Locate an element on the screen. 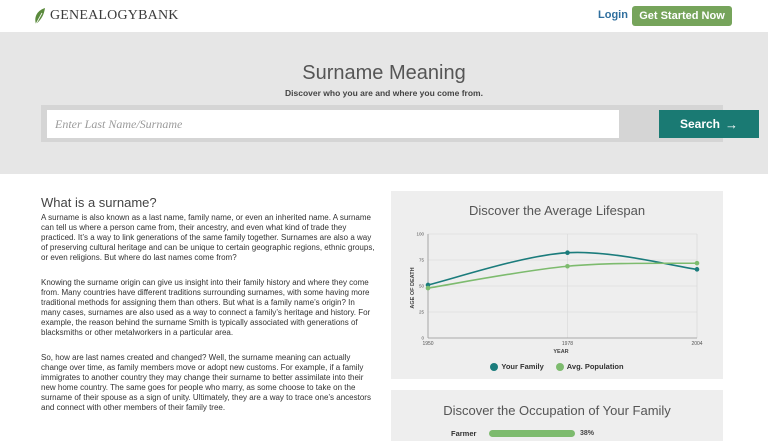  legend-item-your-family: Your Family is located at coordinates (517, 366).